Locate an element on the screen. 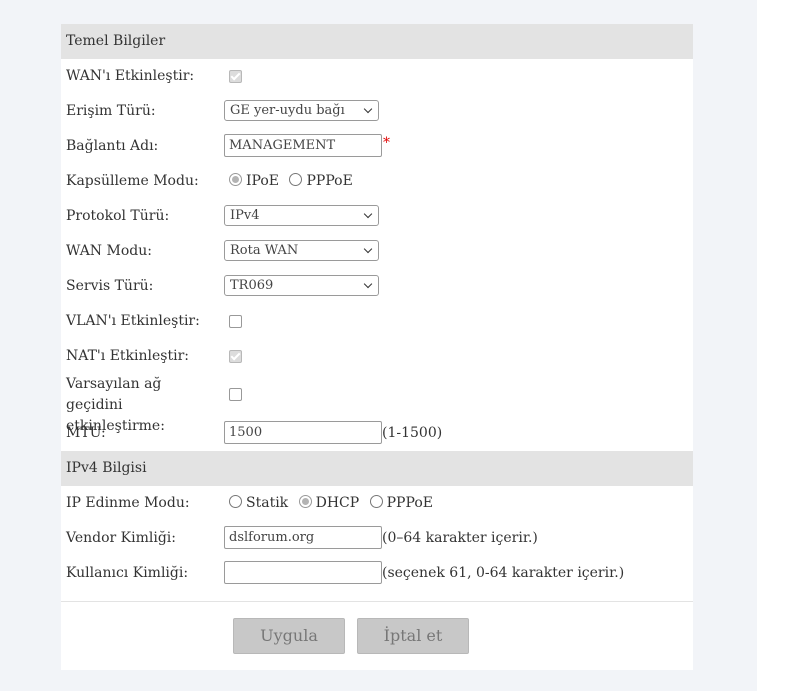  row-service-type: Servis Türü: TR069 is located at coordinates (377, 286).